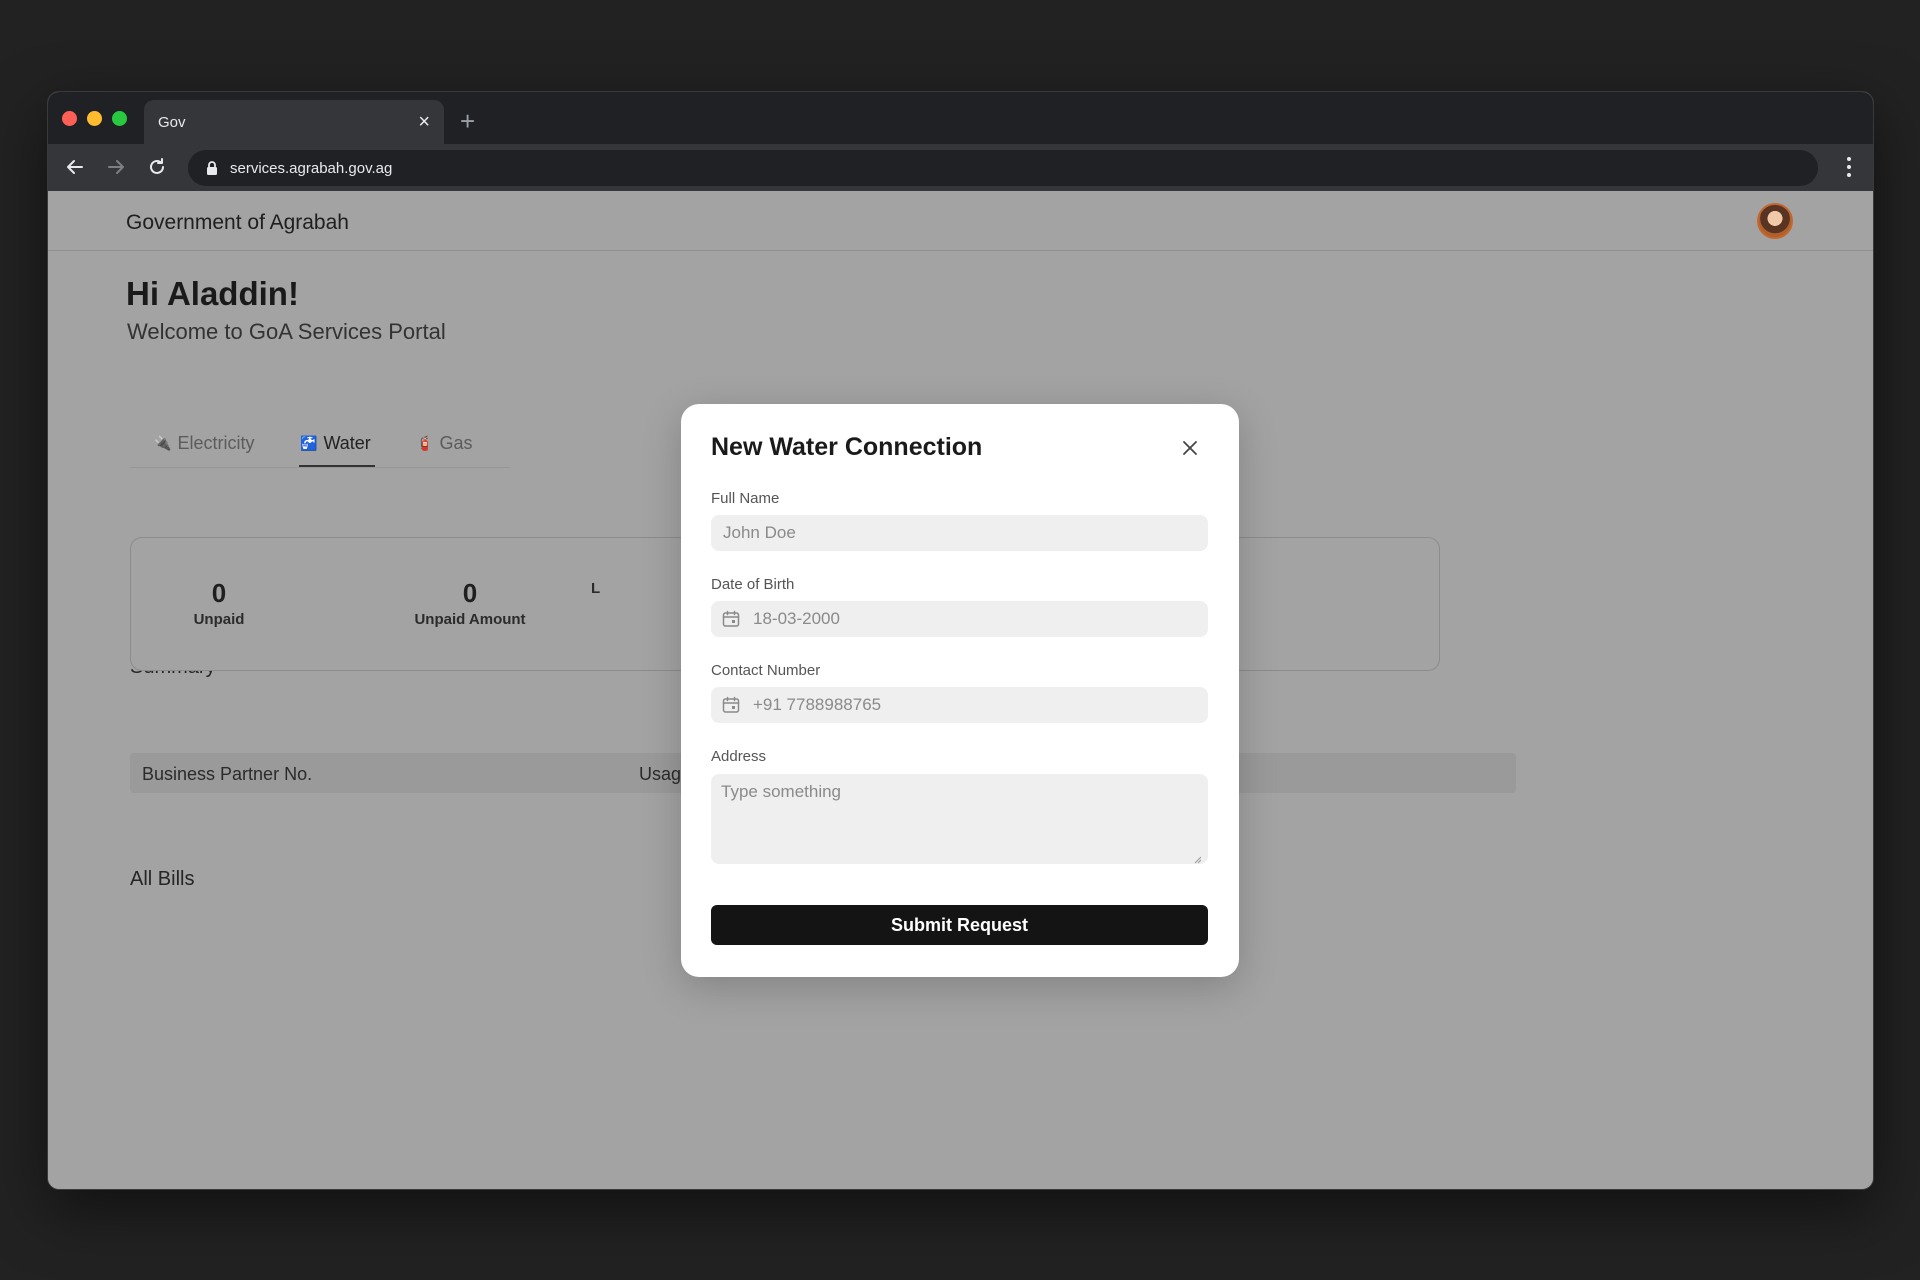 This screenshot has height=1280, width=1920. I want to click on minimize-window-button, so click(94, 118).